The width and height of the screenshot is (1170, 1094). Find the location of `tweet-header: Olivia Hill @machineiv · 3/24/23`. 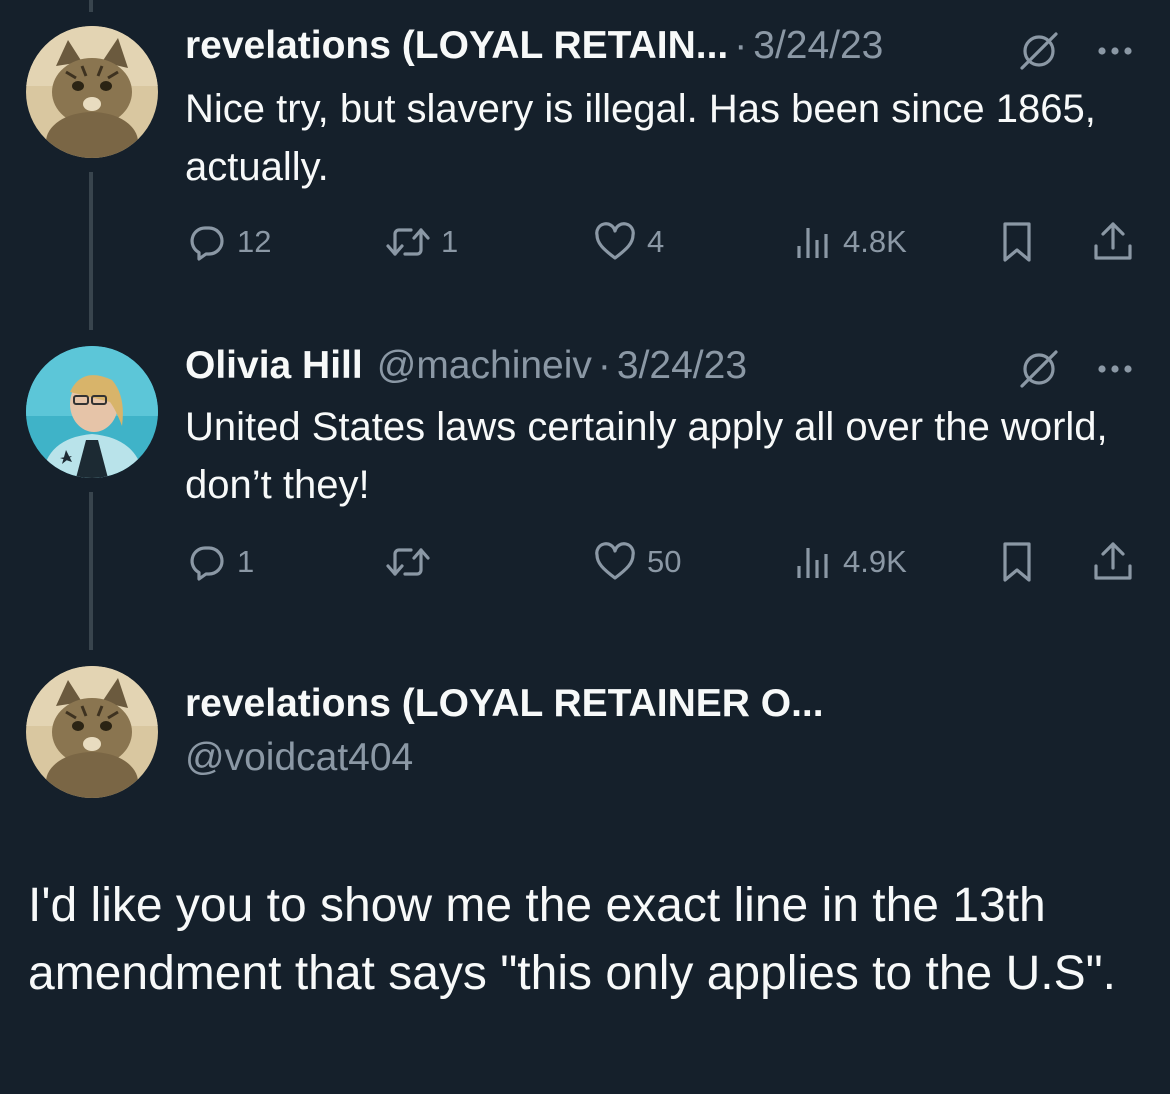

tweet-header: Olivia Hill @machineiv · 3/24/23 is located at coordinates (466, 366).